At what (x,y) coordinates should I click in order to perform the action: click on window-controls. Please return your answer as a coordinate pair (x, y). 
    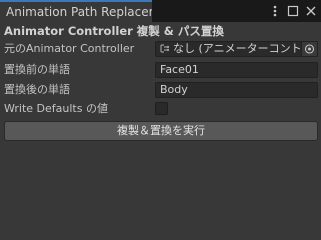
    Looking at the image, I should click on (293, 11).